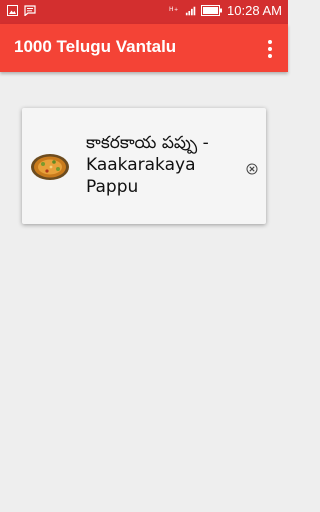 This screenshot has height=512, width=320. Describe the element at coordinates (252, 167) in the screenshot. I see `close-circle-icon` at that location.